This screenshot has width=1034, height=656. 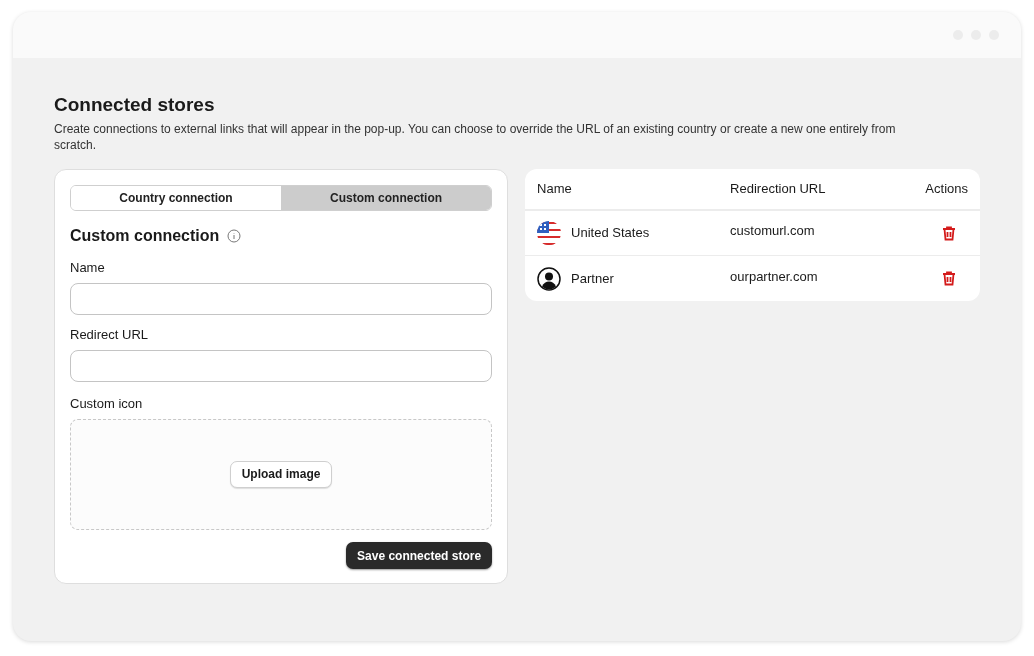 I want to click on info-icon, so click(x=234, y=235).